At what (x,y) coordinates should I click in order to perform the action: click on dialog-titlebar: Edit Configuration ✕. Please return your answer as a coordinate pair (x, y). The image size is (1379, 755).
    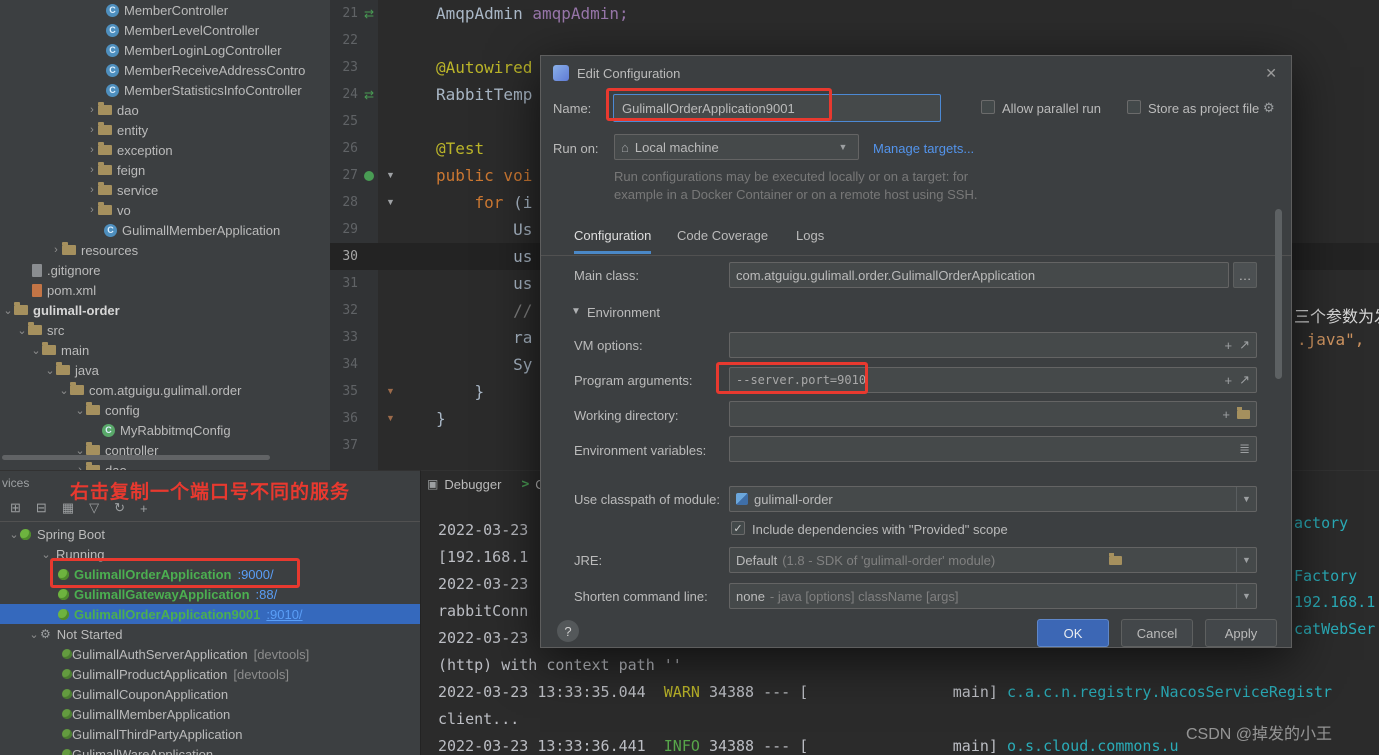
    Looking at the image, I should click on (916, 73).